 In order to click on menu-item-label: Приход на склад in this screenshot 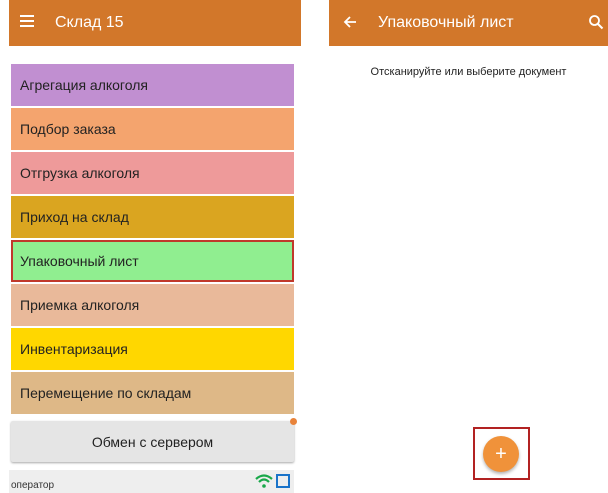, I will do `click(74, 217)`.